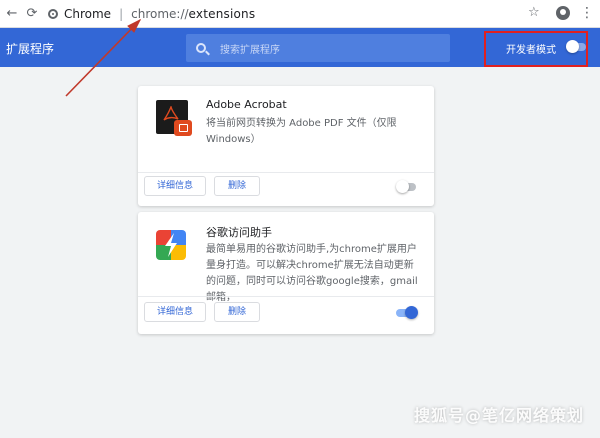 Image resolution: width=600 pixels, height=438 pixels. I want to click on dev-mode-toggle-knob, so click(572, 46).